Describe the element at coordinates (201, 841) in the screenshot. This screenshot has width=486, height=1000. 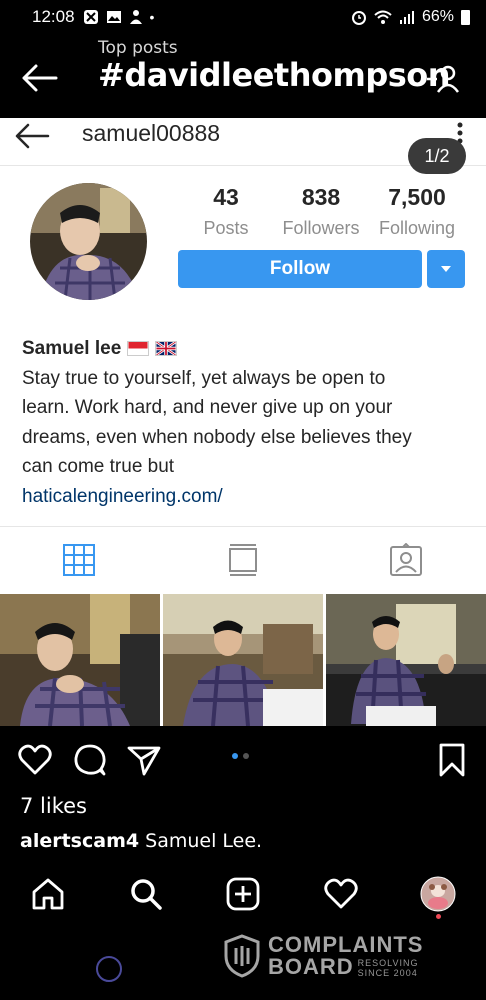
I see `caption-text: Samuel Lee.` at that location.